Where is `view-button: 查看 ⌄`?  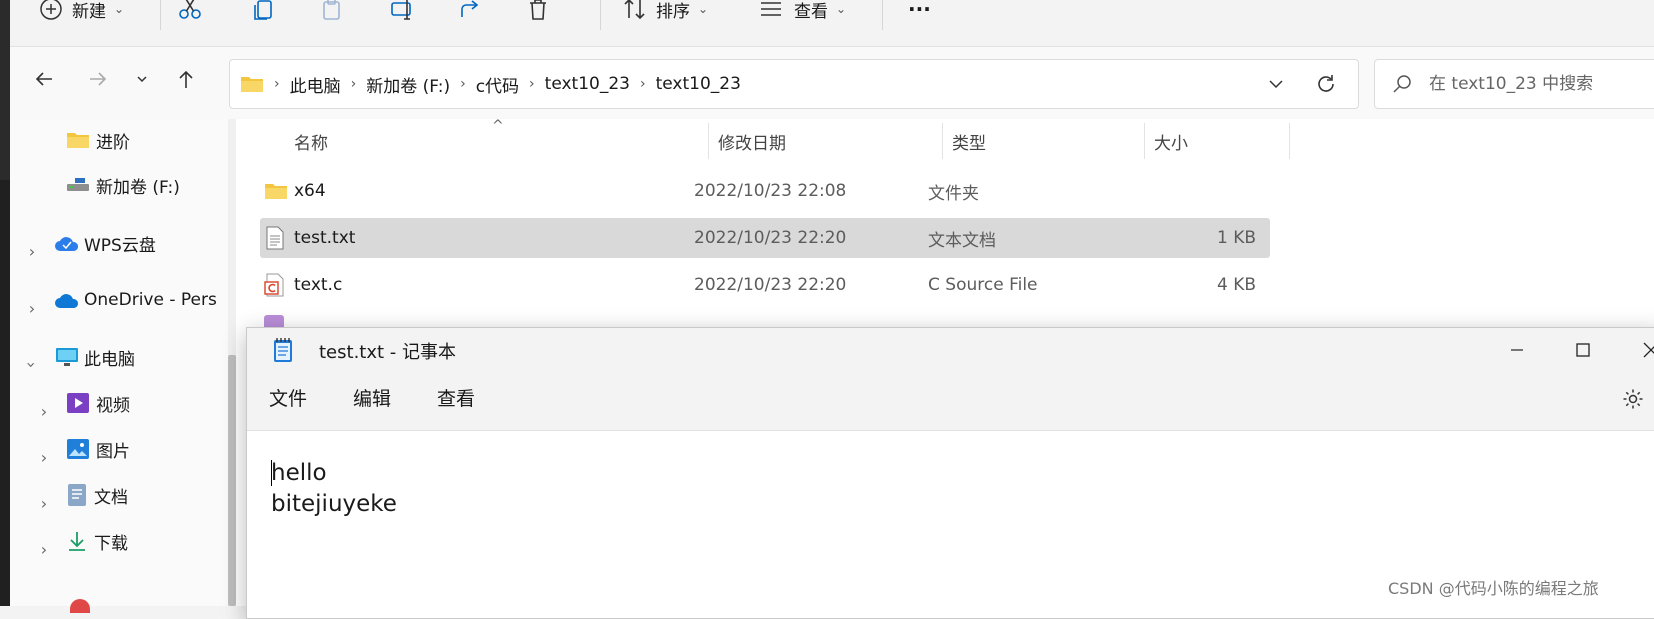
view-button: 查看 ⌄ is located at coordinates (802, 13).